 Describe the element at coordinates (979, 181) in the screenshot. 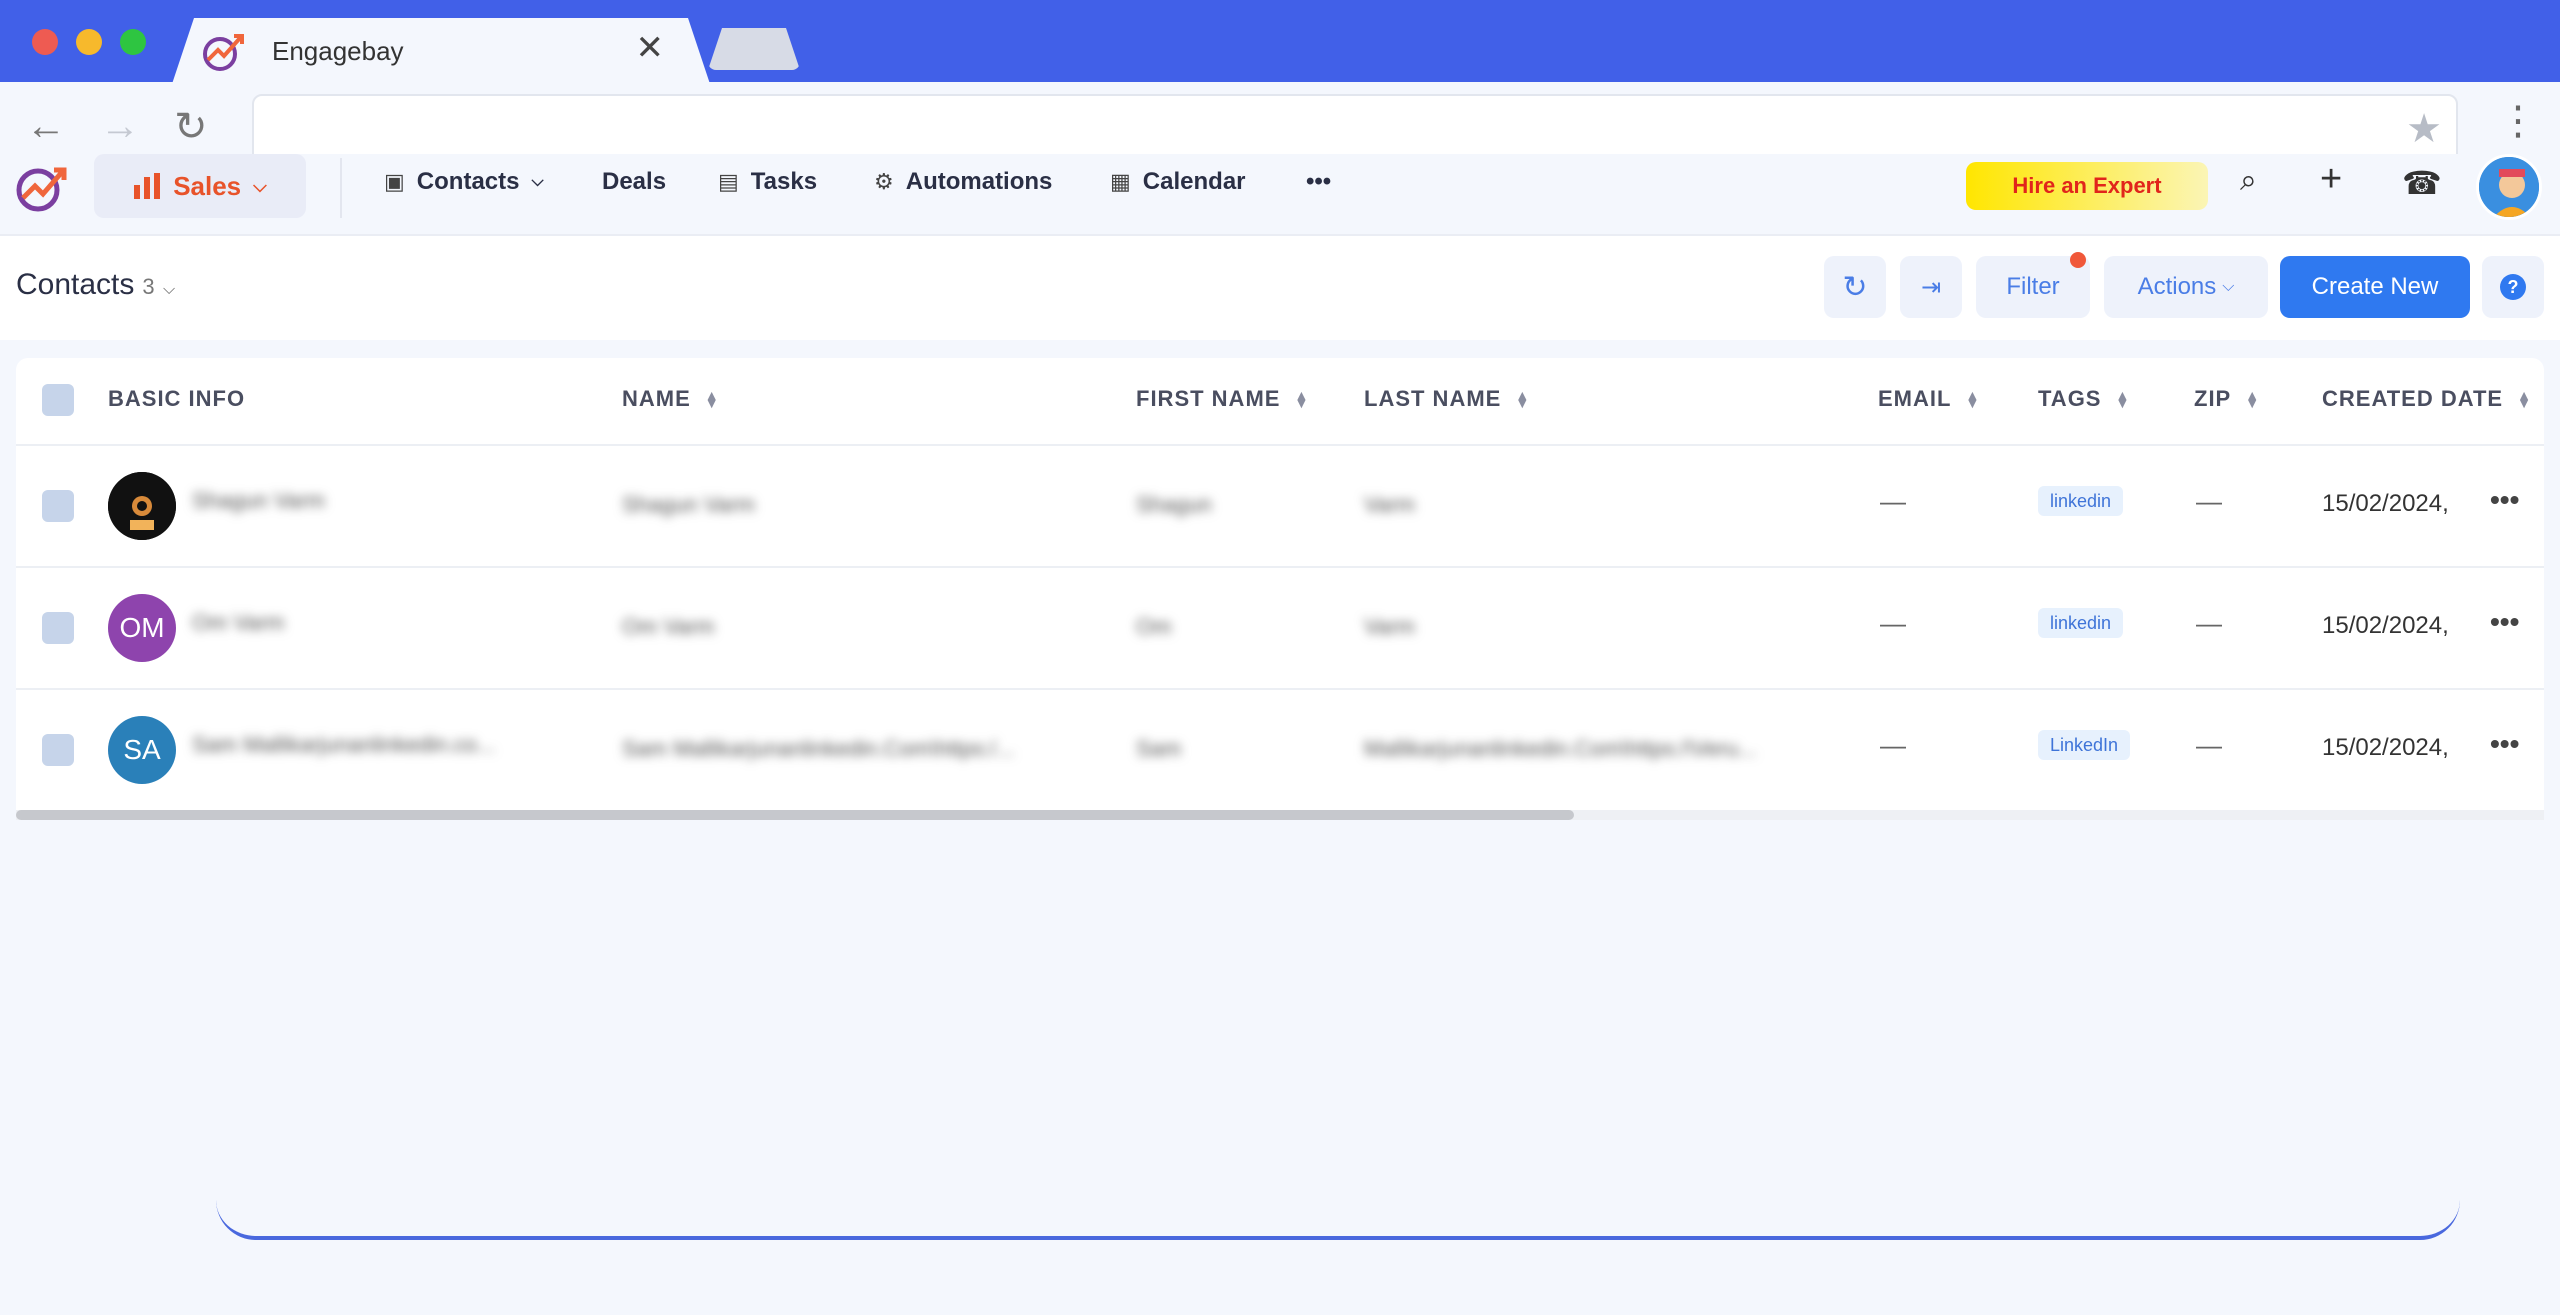

I see `nav-label: Automations` at that location.